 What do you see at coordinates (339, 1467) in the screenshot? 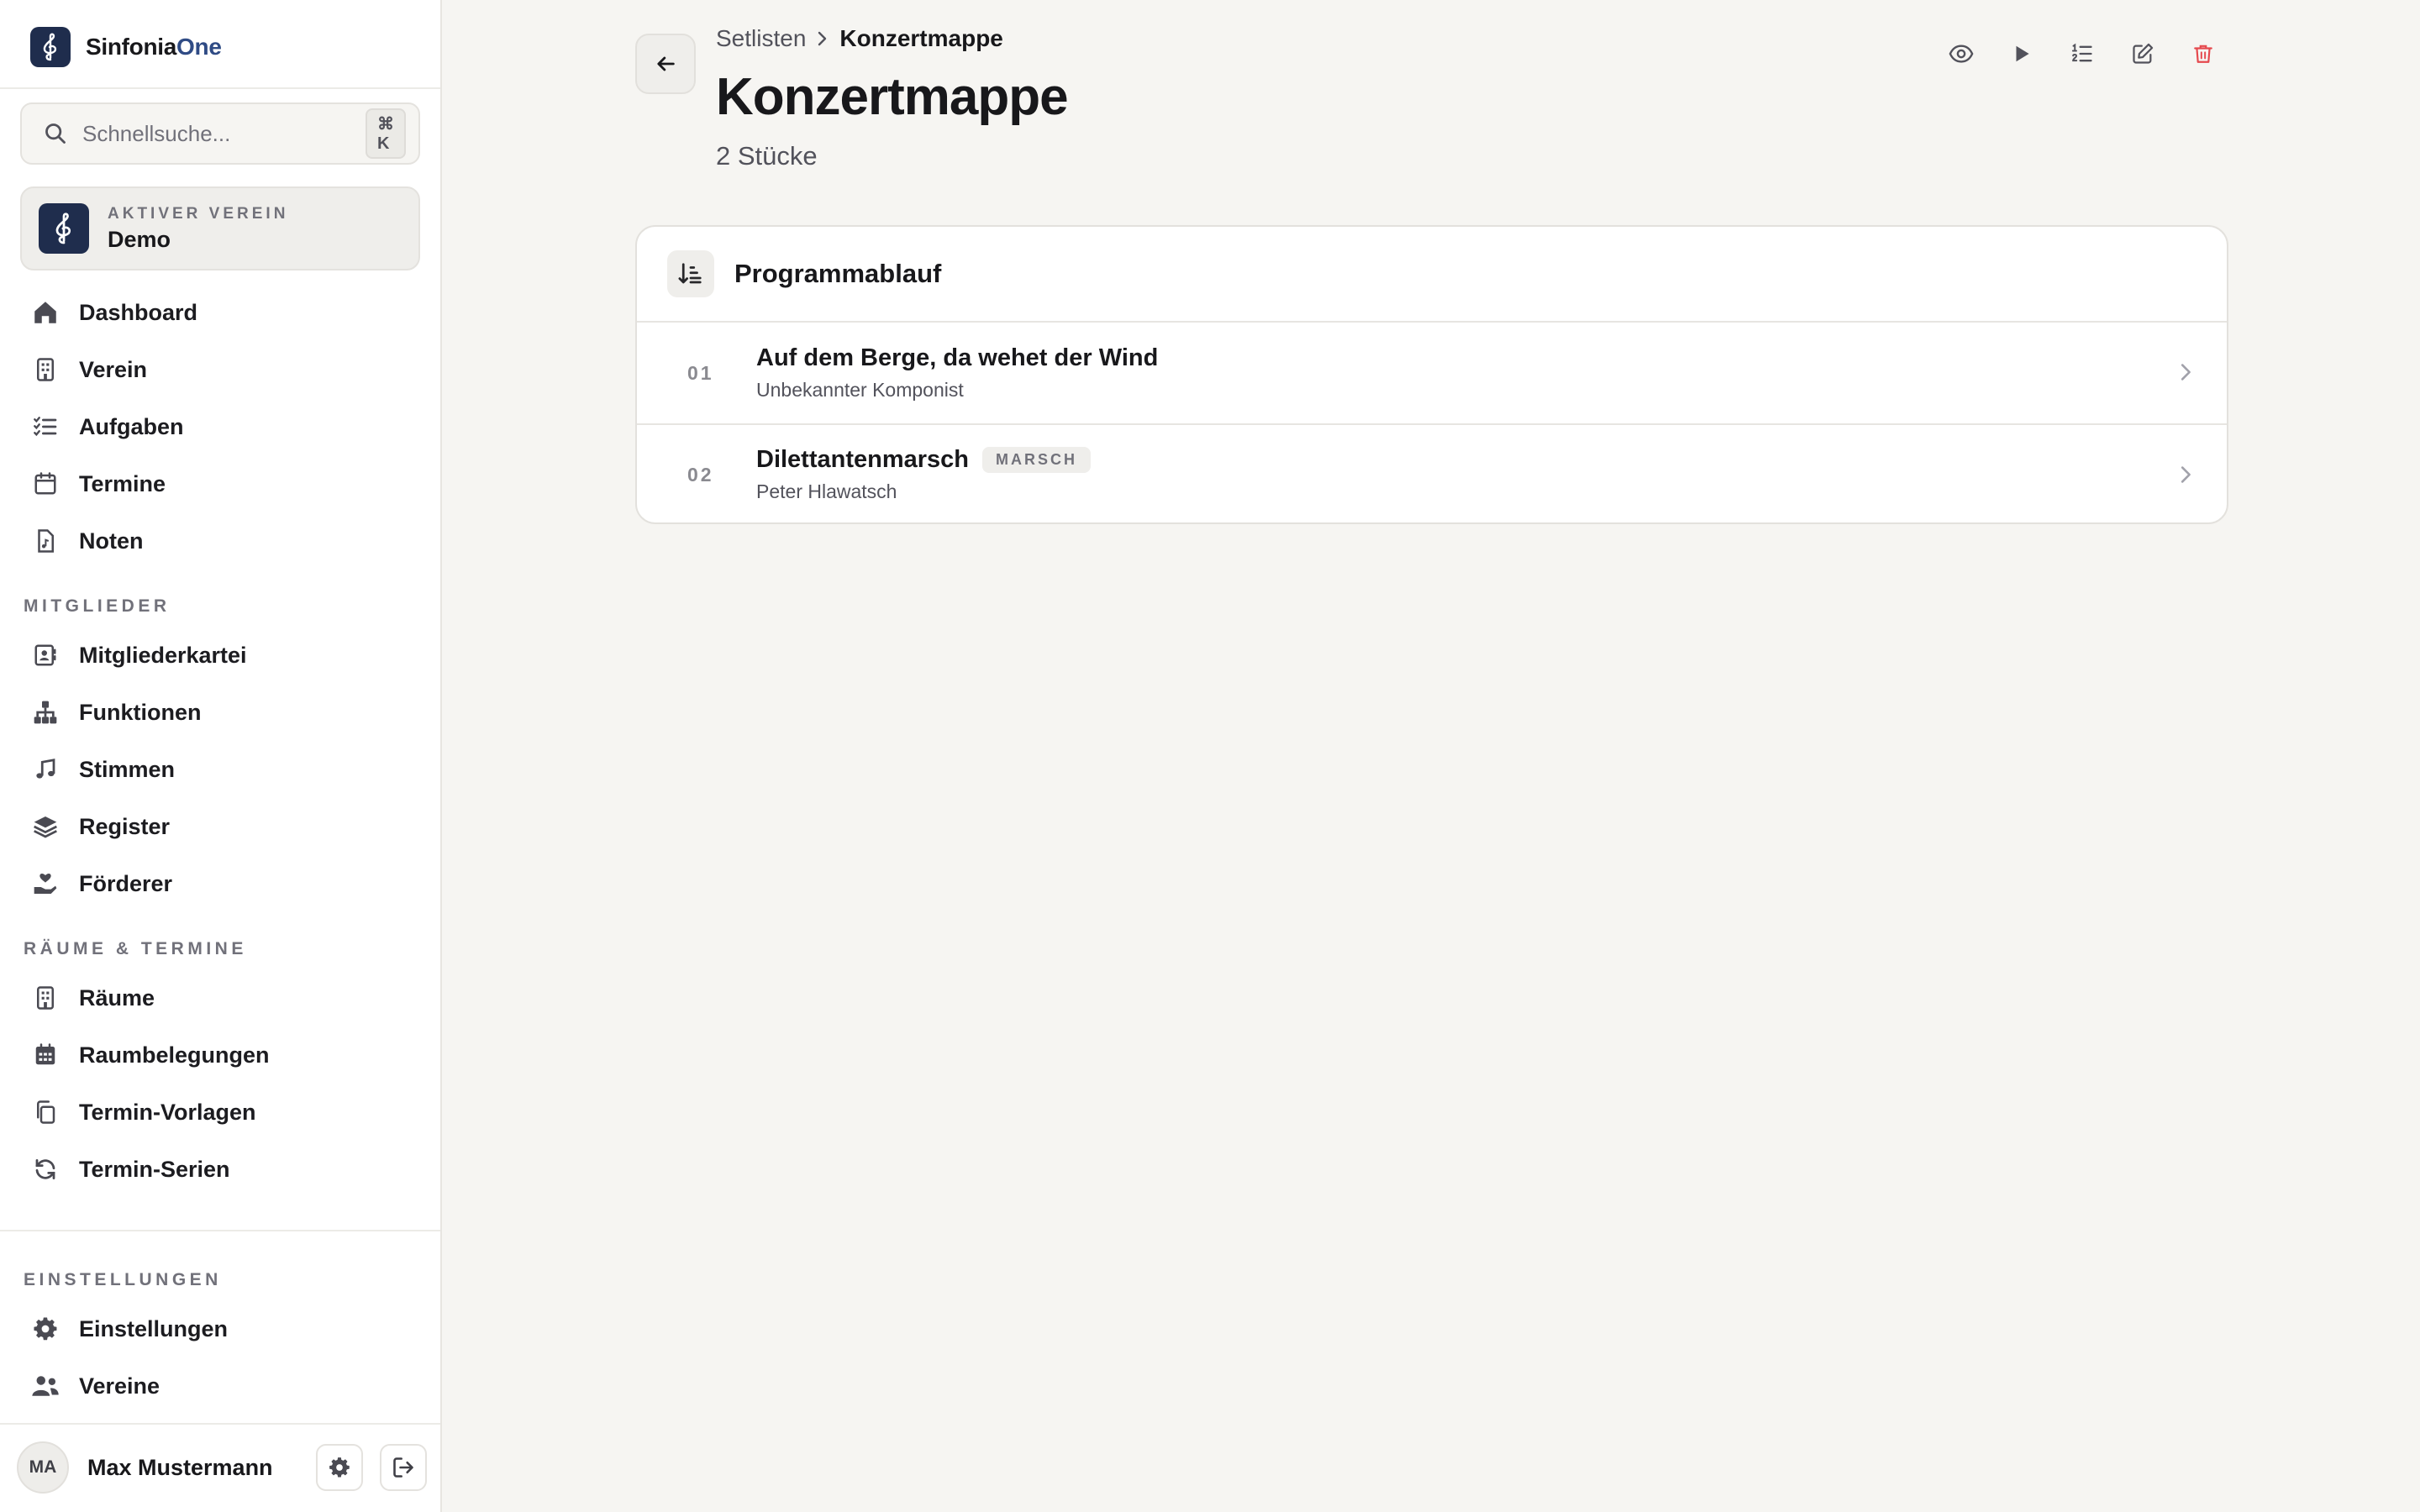
I see `user-settings-button` at bounding box center [339, 1467].